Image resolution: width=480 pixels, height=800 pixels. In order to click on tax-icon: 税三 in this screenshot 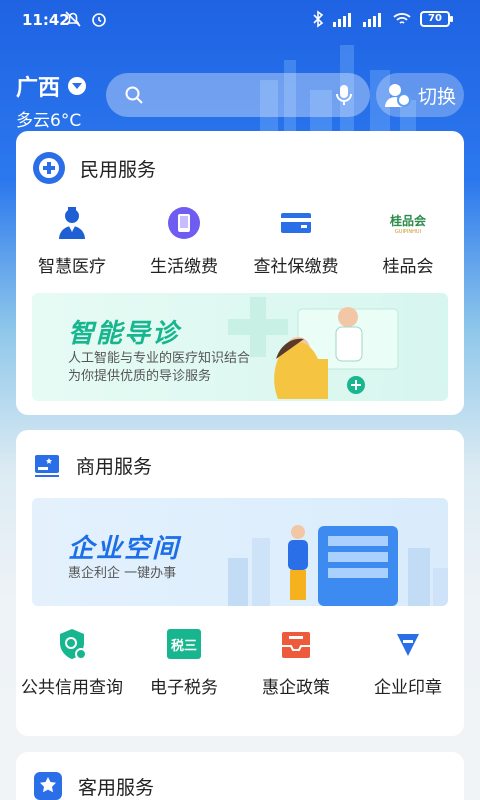, I will do `click(184, 644)`.